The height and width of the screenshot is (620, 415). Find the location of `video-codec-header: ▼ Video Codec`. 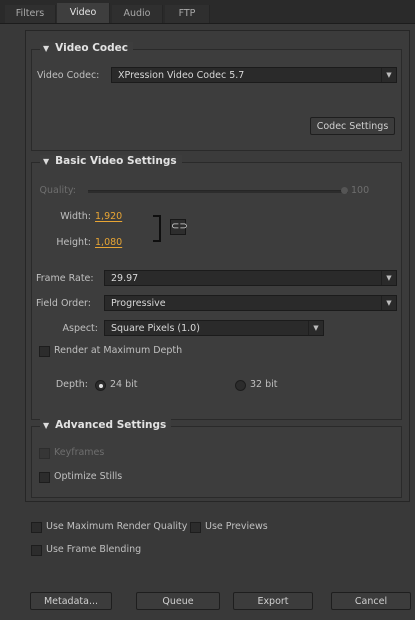

video-codec-header: ▼ Video Codec is located at coordinates (86, 48).